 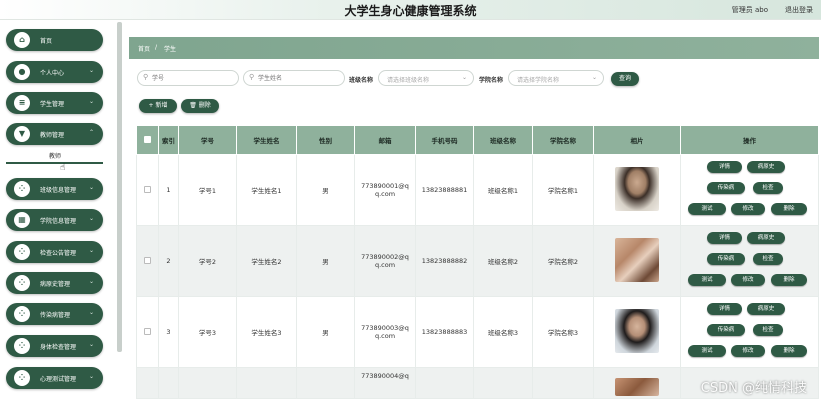 What do you see at coordinates (361, 80) in the screenshot?
I see `class-label: 班级名称` at bounding box center [361, 80].